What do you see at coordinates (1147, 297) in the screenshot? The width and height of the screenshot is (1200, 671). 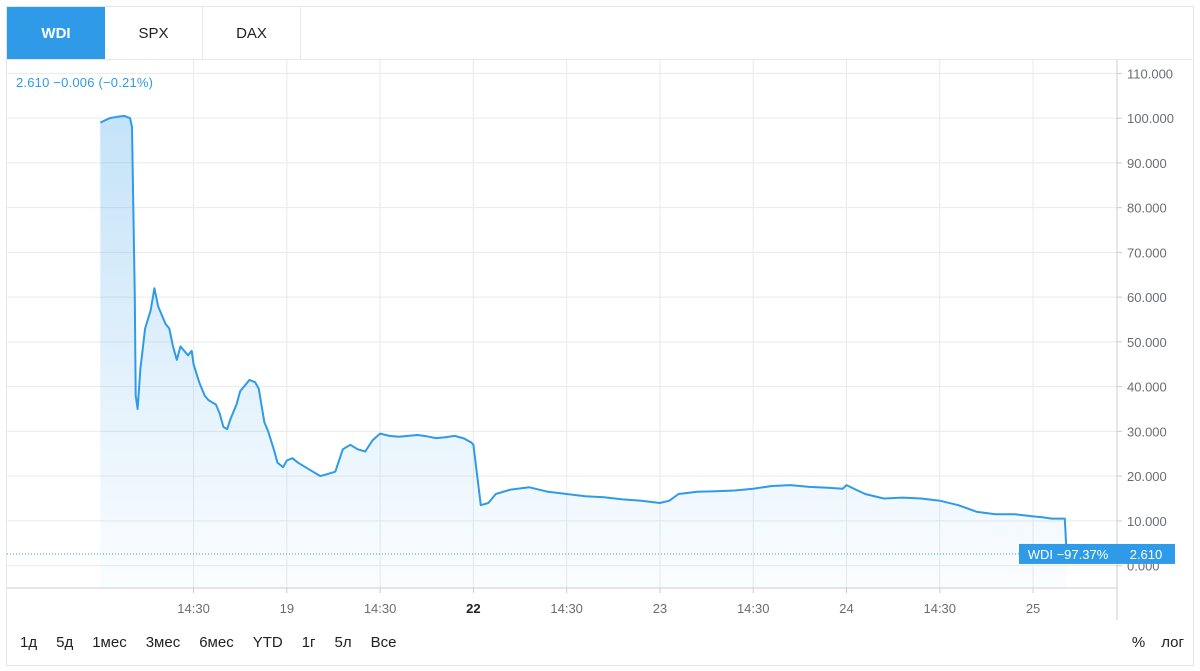 I see `y-tick-label: 60.000` at bounding box center [1147, 297].